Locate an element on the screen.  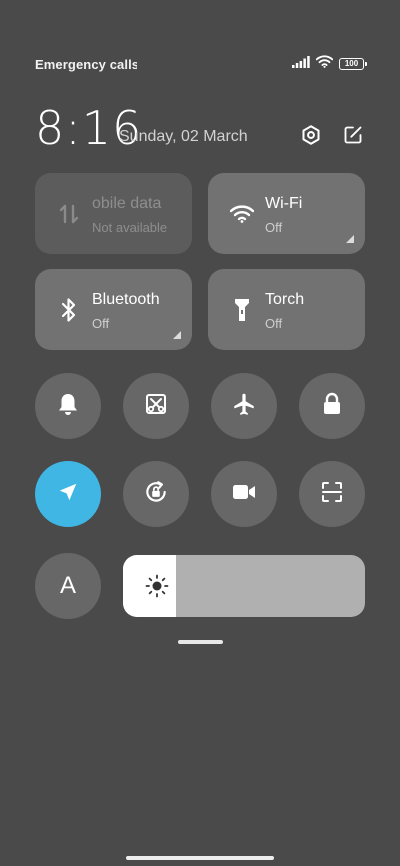
airplane-icon is located at coordinates (244, 406).